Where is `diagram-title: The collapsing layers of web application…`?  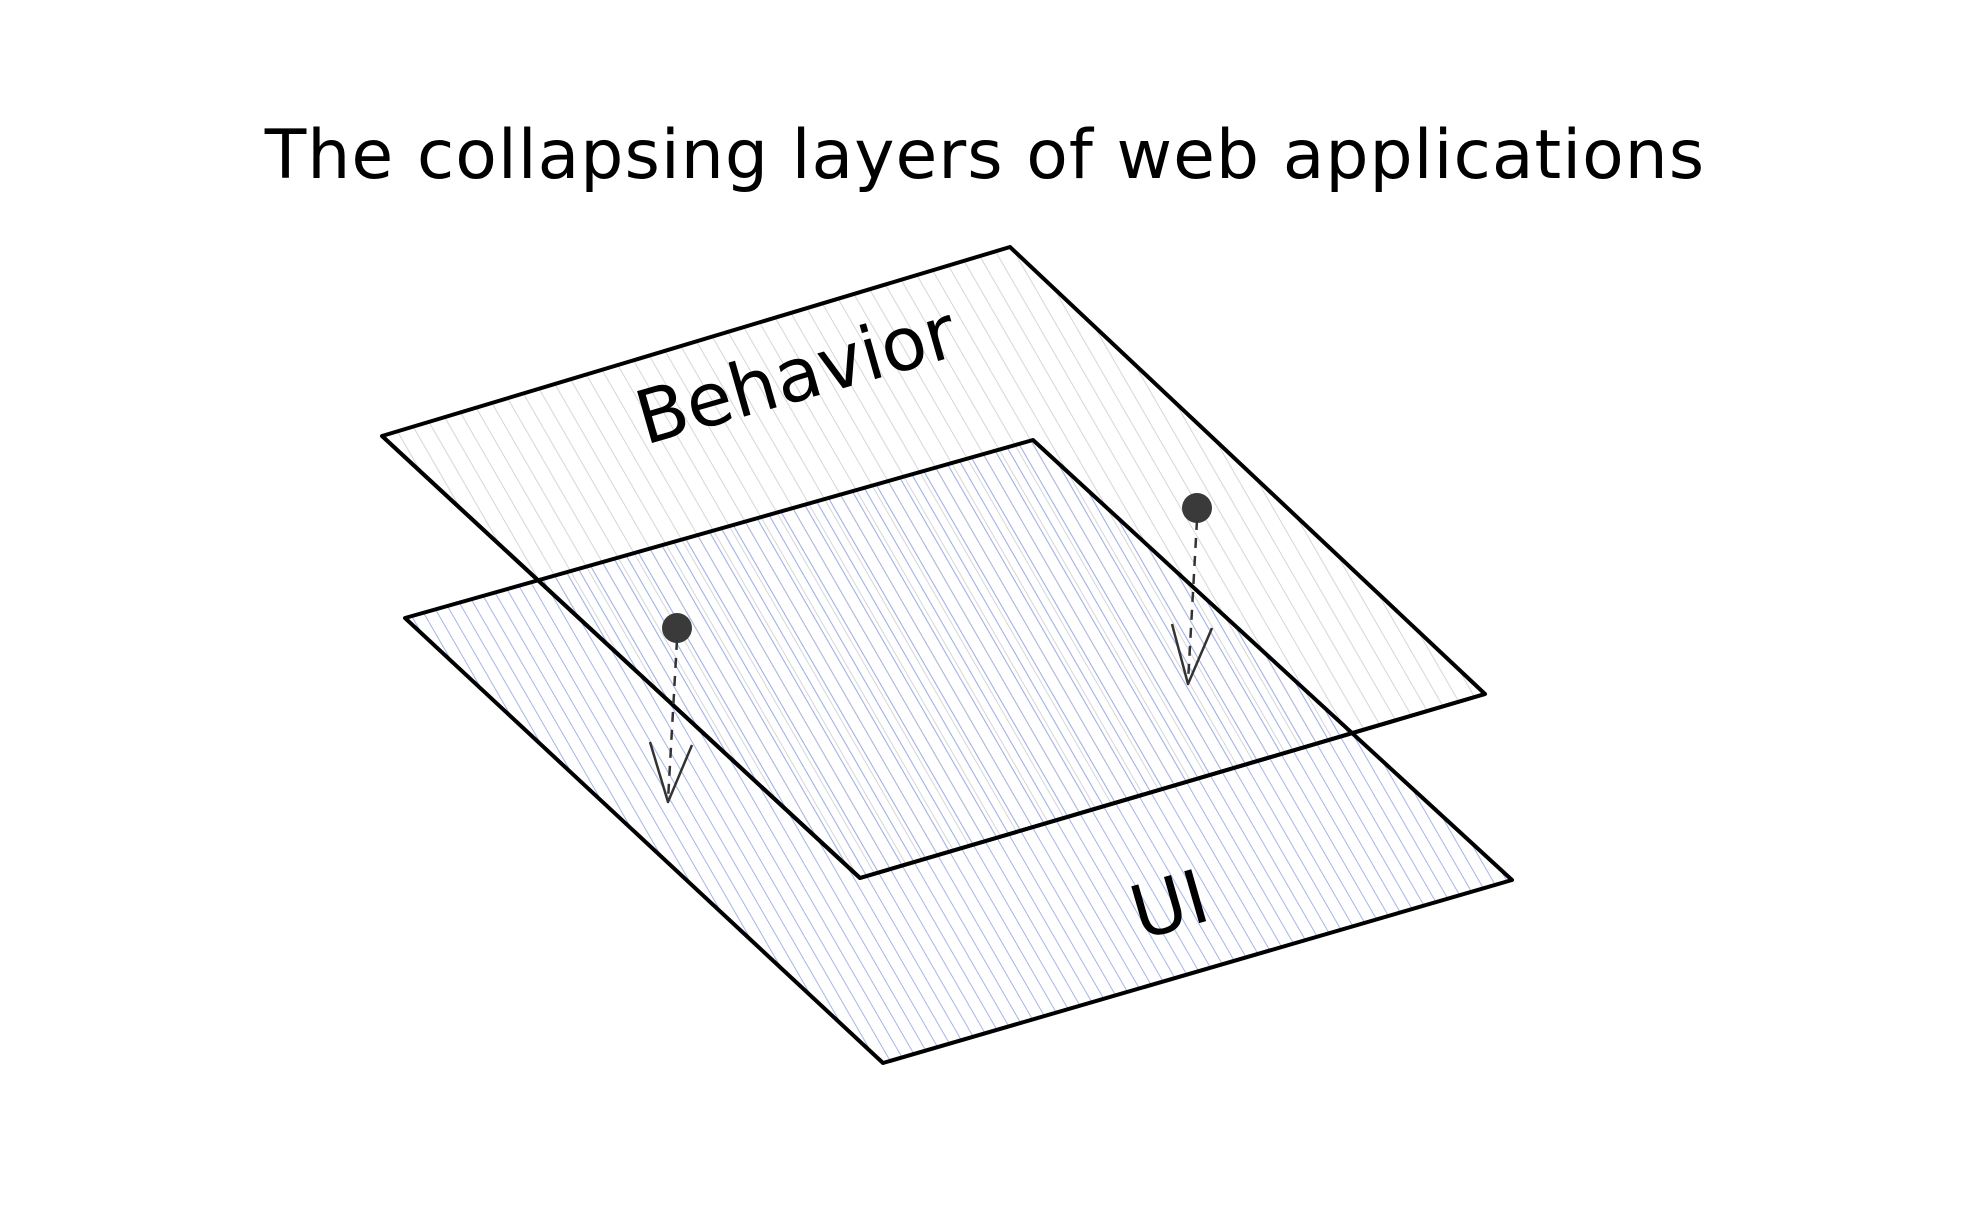 diagram-title: The collapsing layers of web application… is located at coordinates (984, 155).